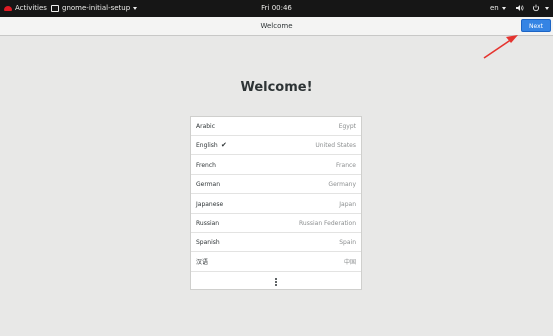  I want to click on language-row: Arabic Egypt, so click(276, 126).